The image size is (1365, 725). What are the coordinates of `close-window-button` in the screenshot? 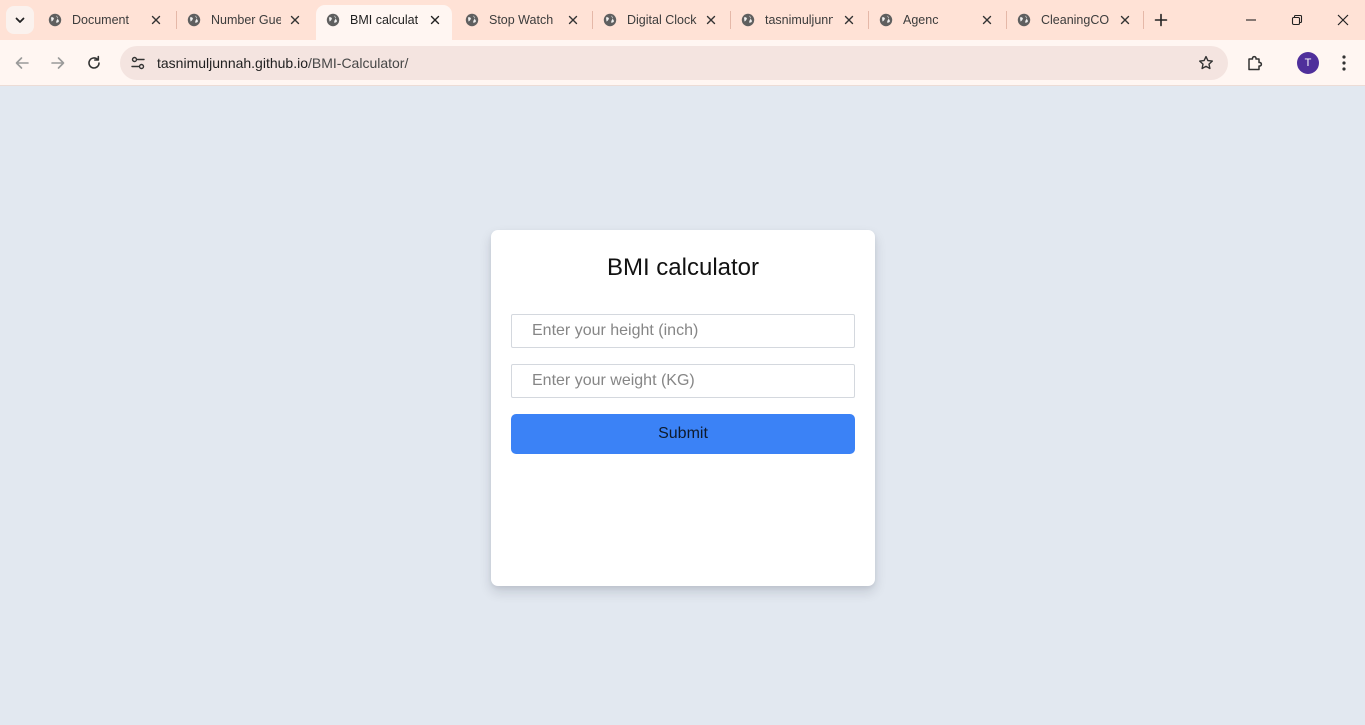 It's located at (1342, 20).